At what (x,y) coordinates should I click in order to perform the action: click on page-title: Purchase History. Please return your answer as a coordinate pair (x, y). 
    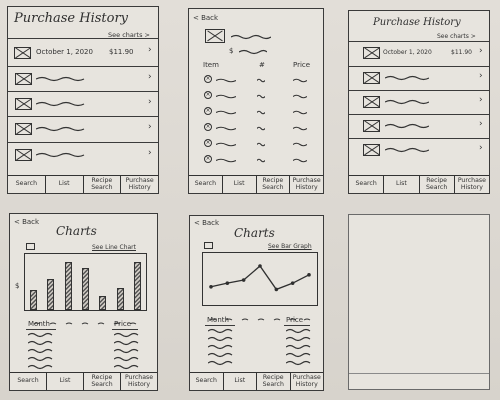
    Looking at the image, I should click on (417, 22).